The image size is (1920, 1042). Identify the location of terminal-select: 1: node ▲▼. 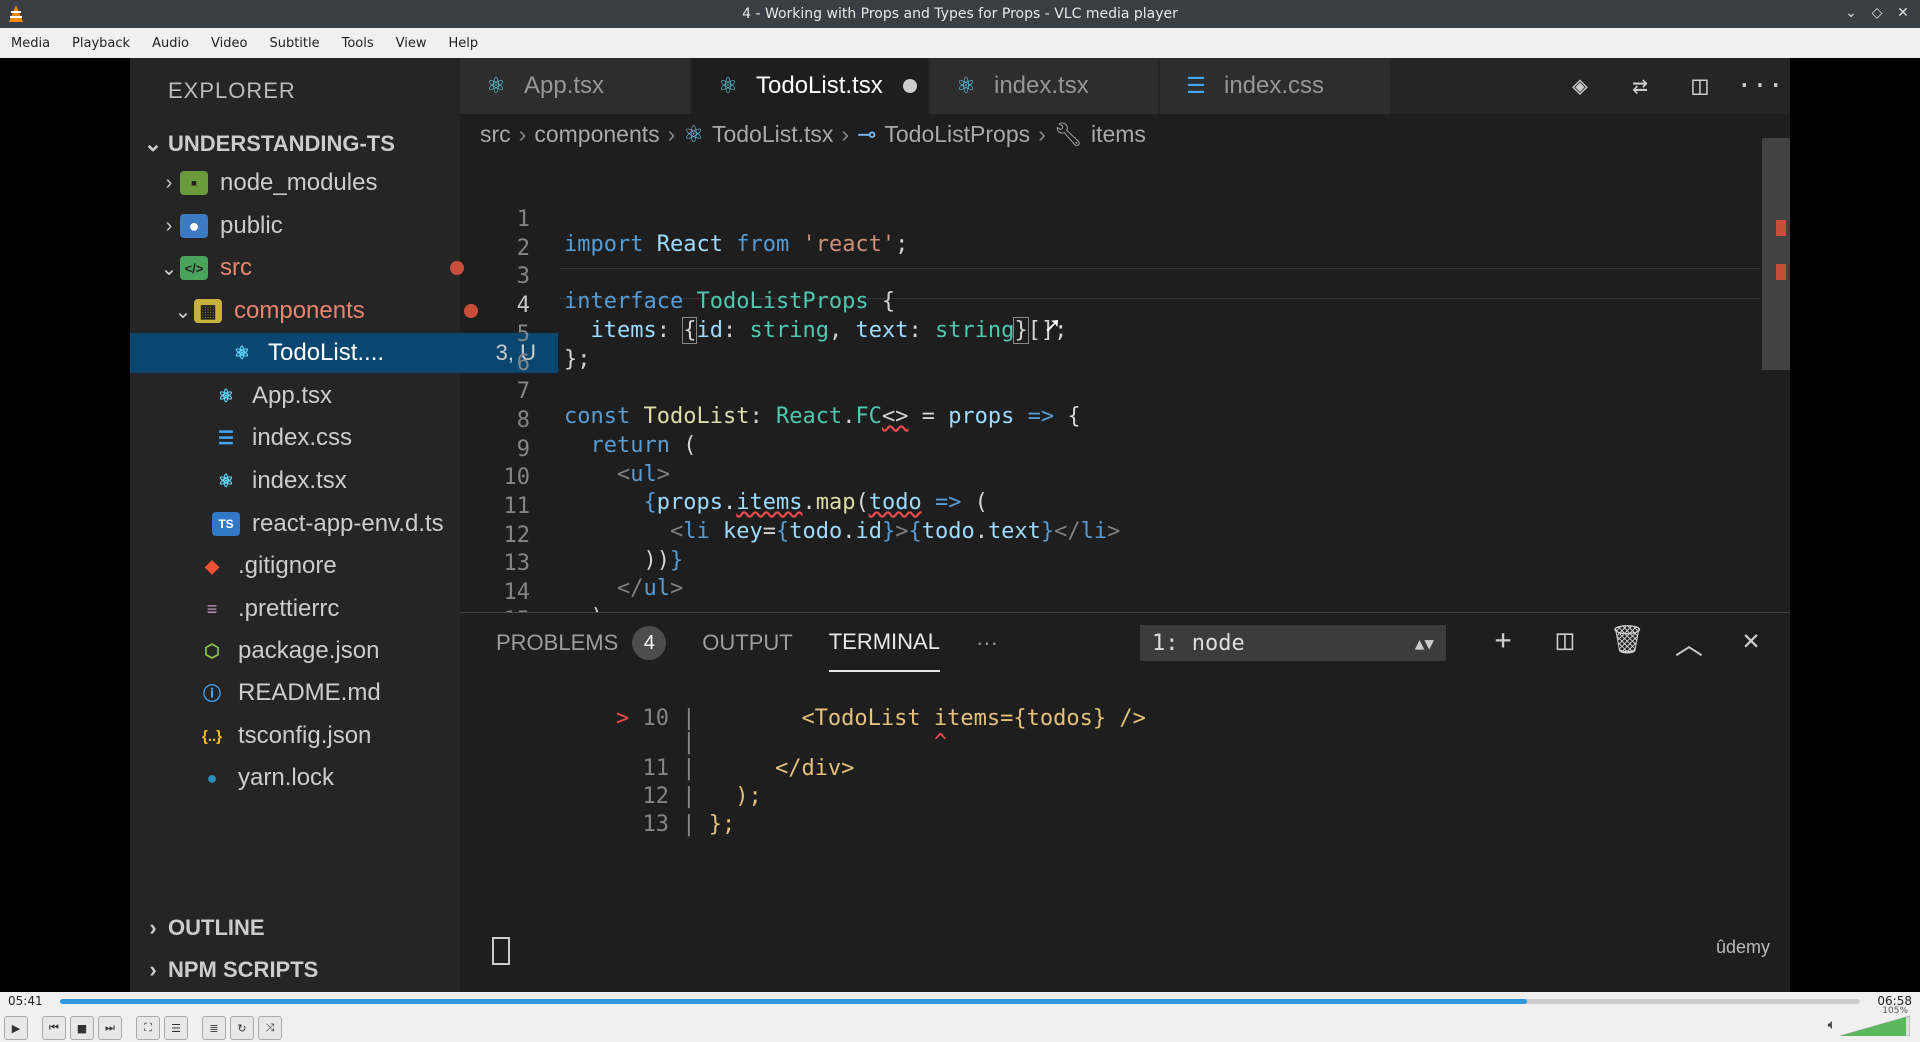
(1293, 643).